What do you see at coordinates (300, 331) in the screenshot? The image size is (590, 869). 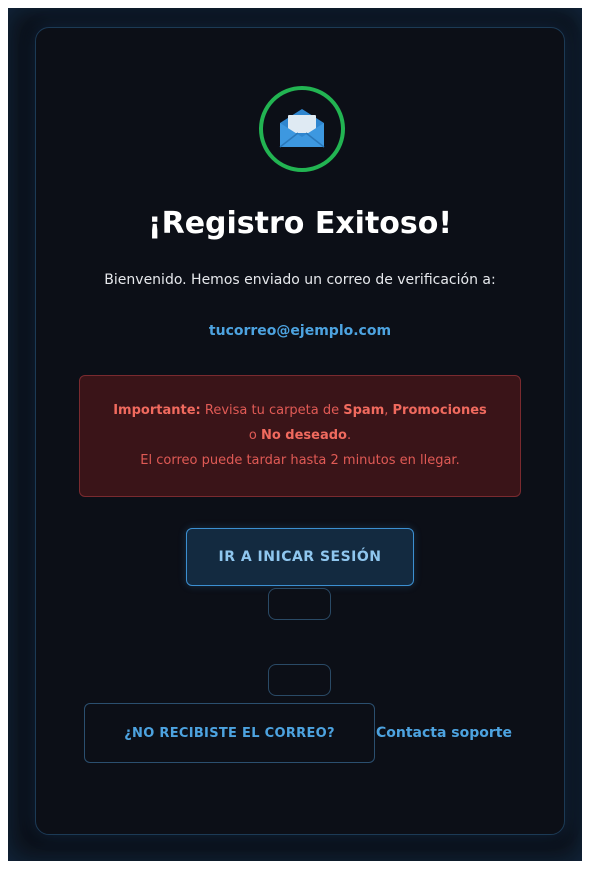 I see `user-email: tucorreo@ejemplo.com` at bounding box center [300, 331].